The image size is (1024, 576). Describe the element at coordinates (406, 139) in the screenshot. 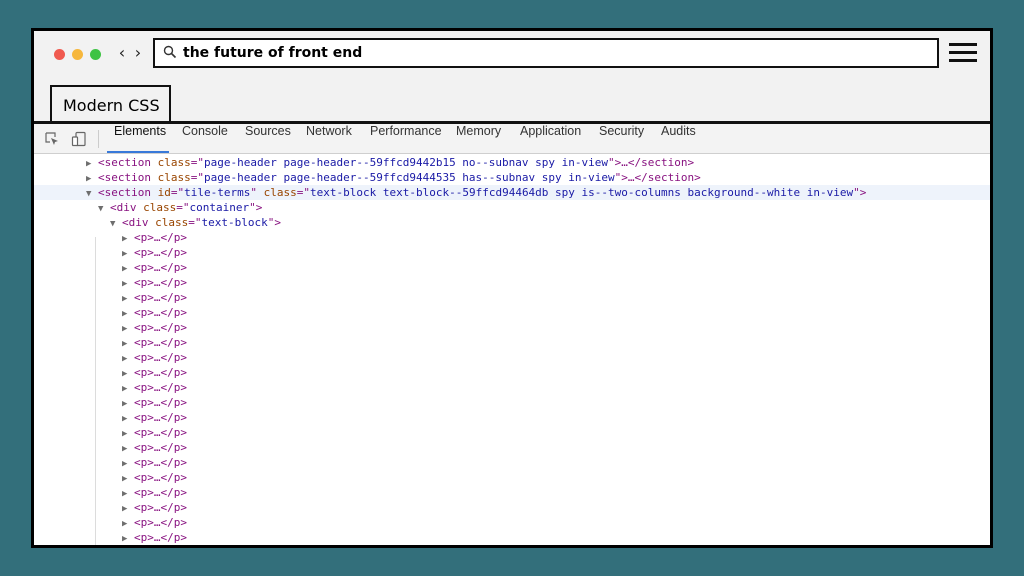

I see `tab-performance: Performance` at that location.